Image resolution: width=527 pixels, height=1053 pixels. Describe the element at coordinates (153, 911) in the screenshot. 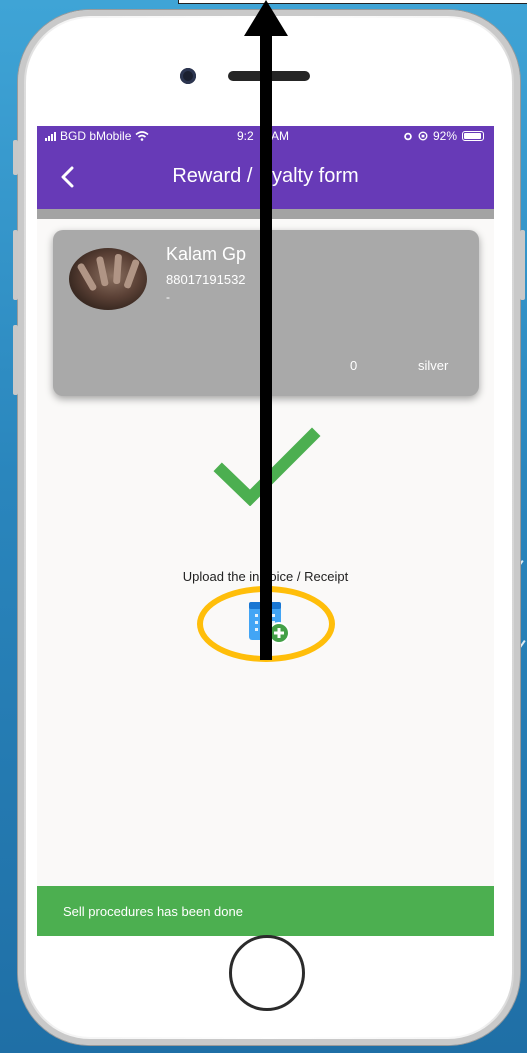

I see `snackbar-message: Sell procedures has been done` at that location.